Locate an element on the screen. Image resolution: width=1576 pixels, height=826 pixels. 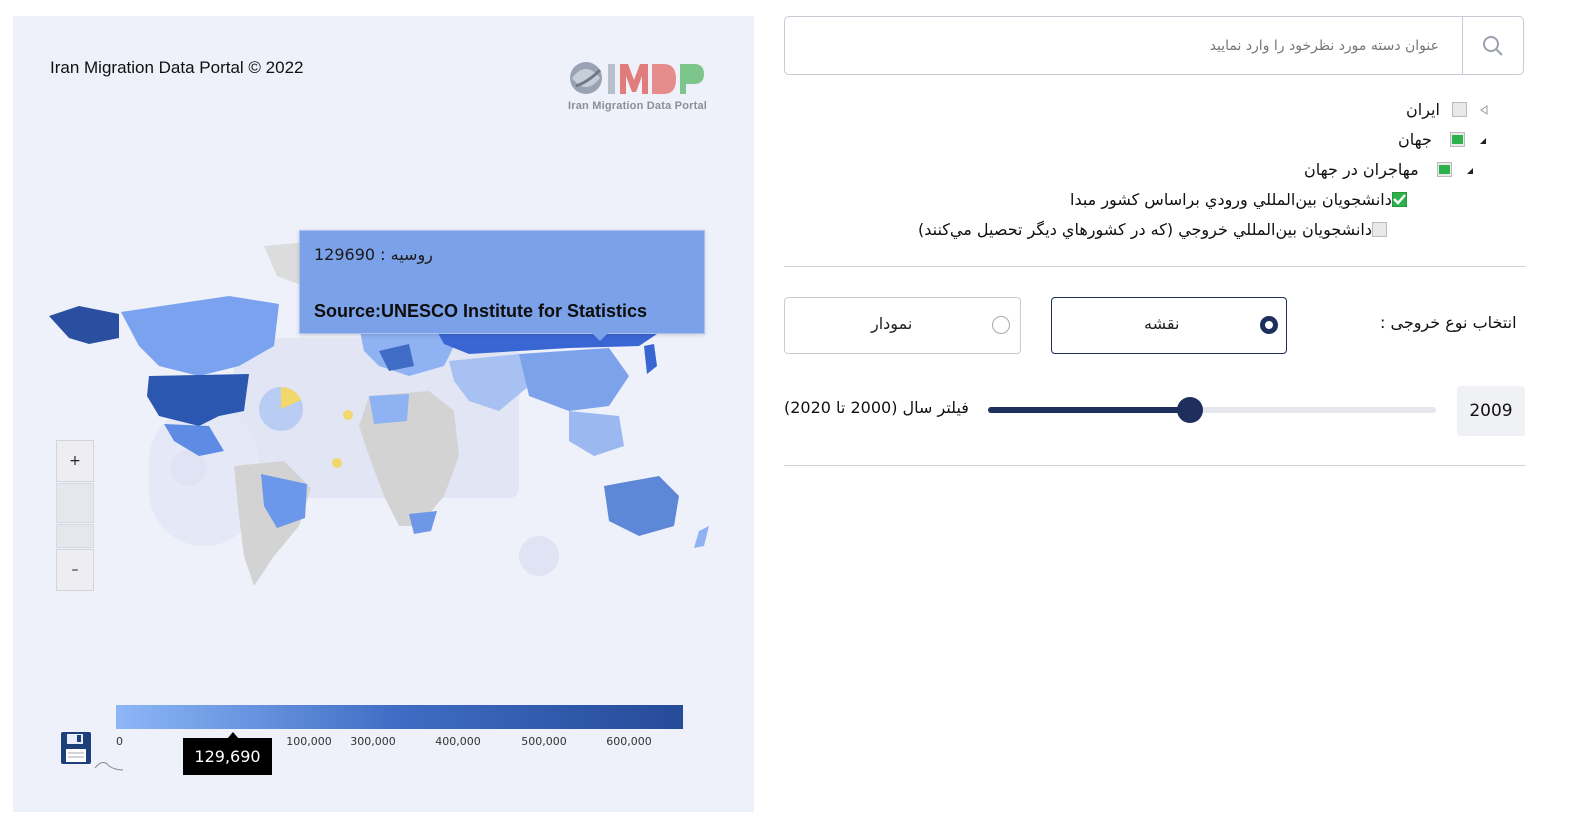
legend-tick-label: 500,000 is located at coordinates (544, 741).